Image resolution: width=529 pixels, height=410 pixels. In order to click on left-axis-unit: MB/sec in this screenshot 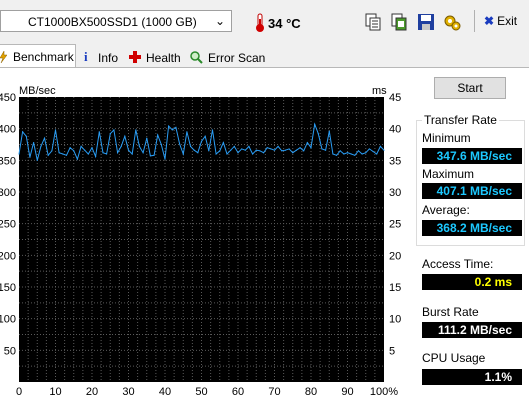, I will do `click(37, 91)`.